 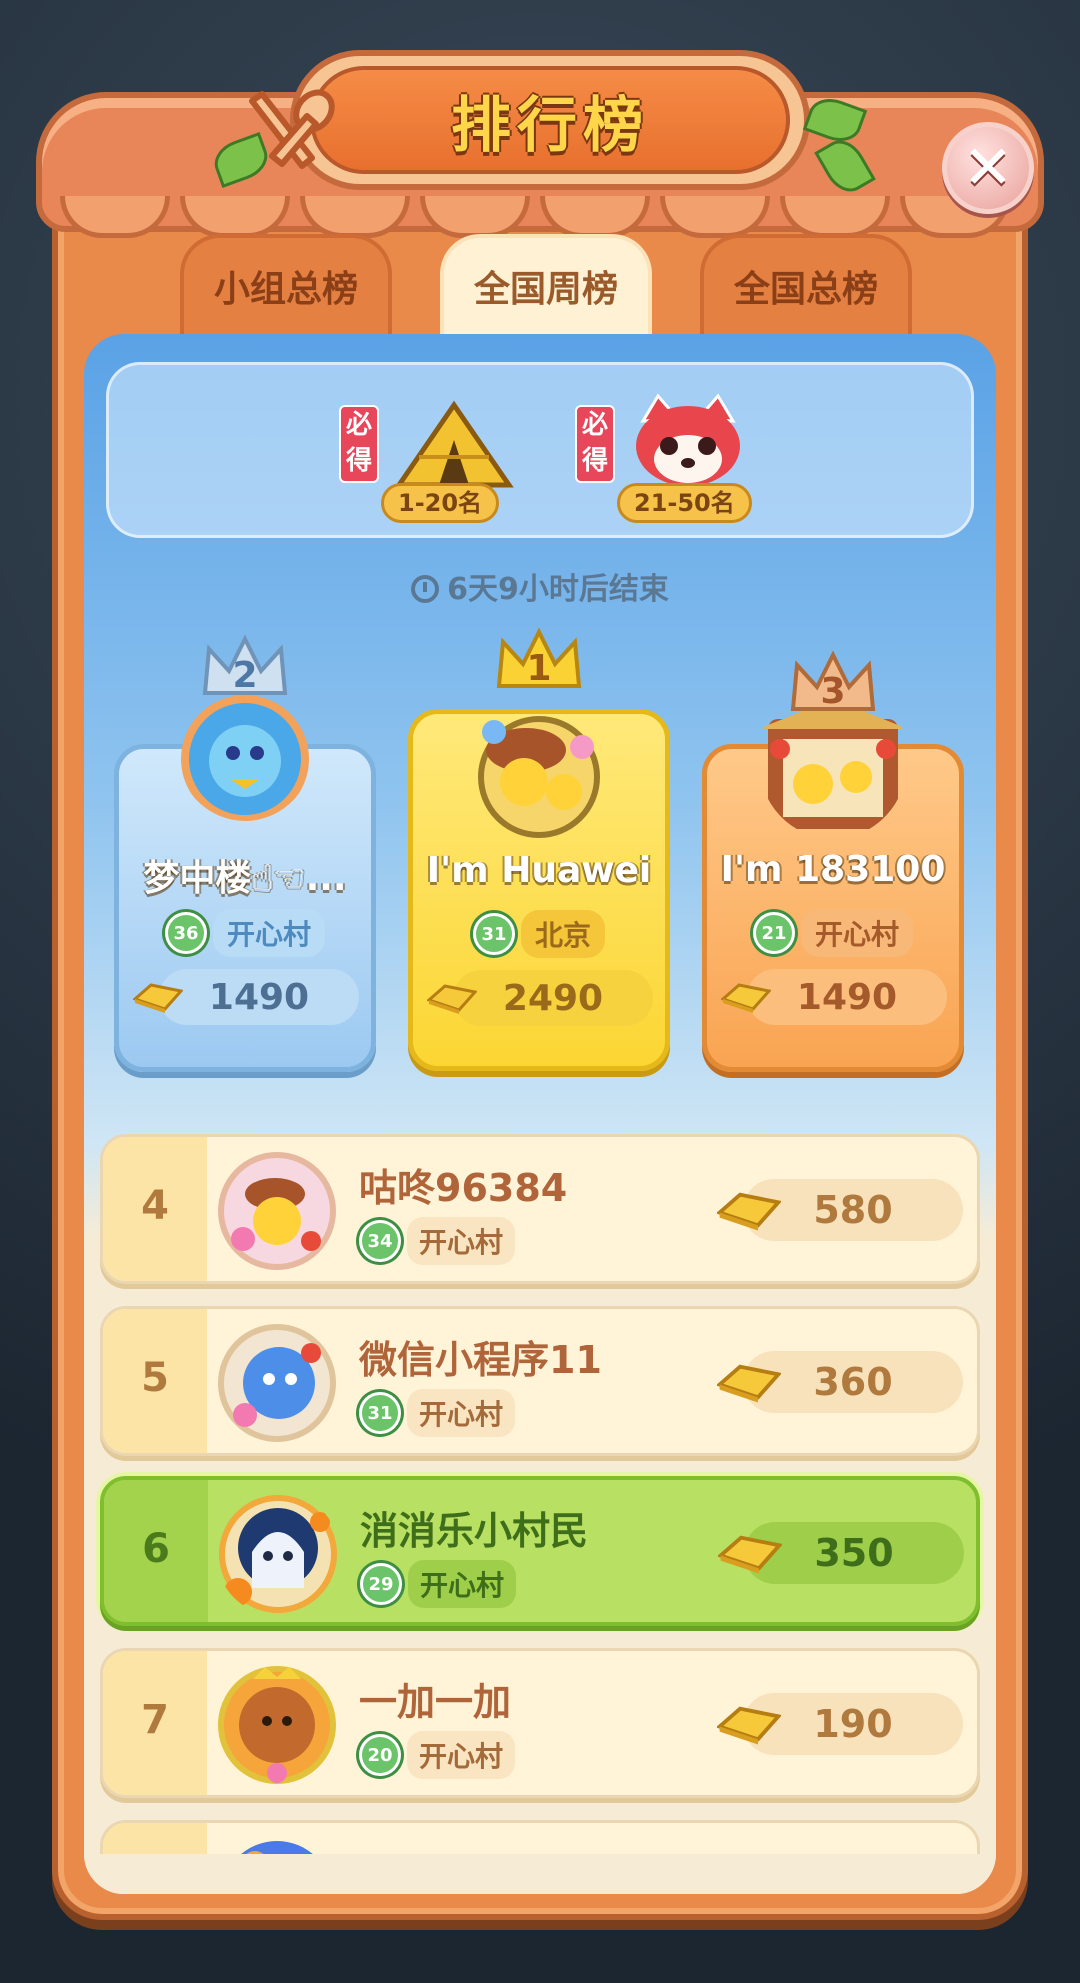 I want to click on player-meta: 20 开心村, so click(x=437, y=1755).